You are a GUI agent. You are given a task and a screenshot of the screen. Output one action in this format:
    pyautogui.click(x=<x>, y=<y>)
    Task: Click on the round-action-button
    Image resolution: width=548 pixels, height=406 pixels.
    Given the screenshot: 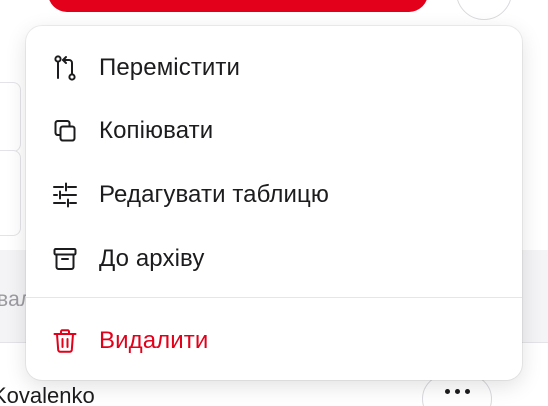 What is the action you would take?
    pyautogui.click(x=484, y=10)
    